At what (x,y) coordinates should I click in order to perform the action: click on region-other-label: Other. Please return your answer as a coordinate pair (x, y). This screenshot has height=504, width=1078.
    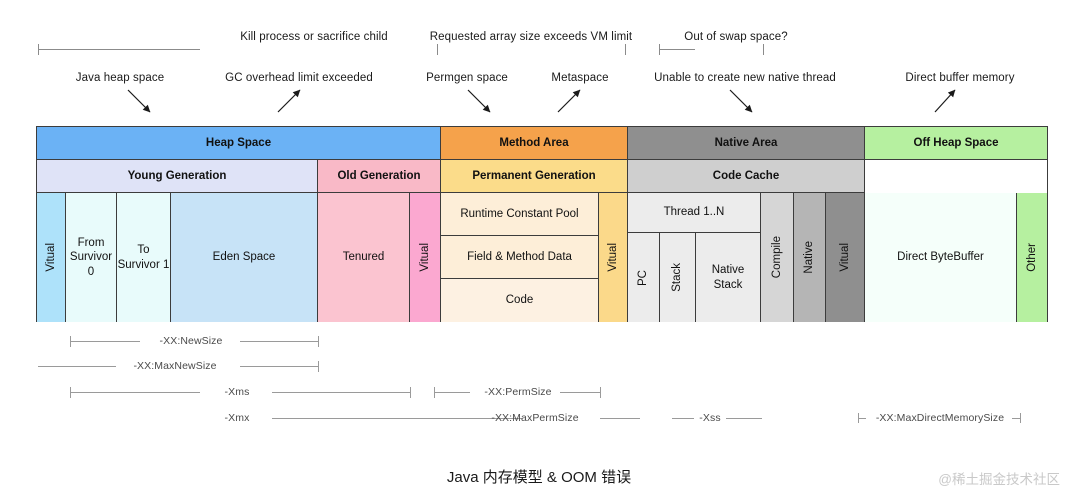
    Looking at the image, I should click on (1031, 257).